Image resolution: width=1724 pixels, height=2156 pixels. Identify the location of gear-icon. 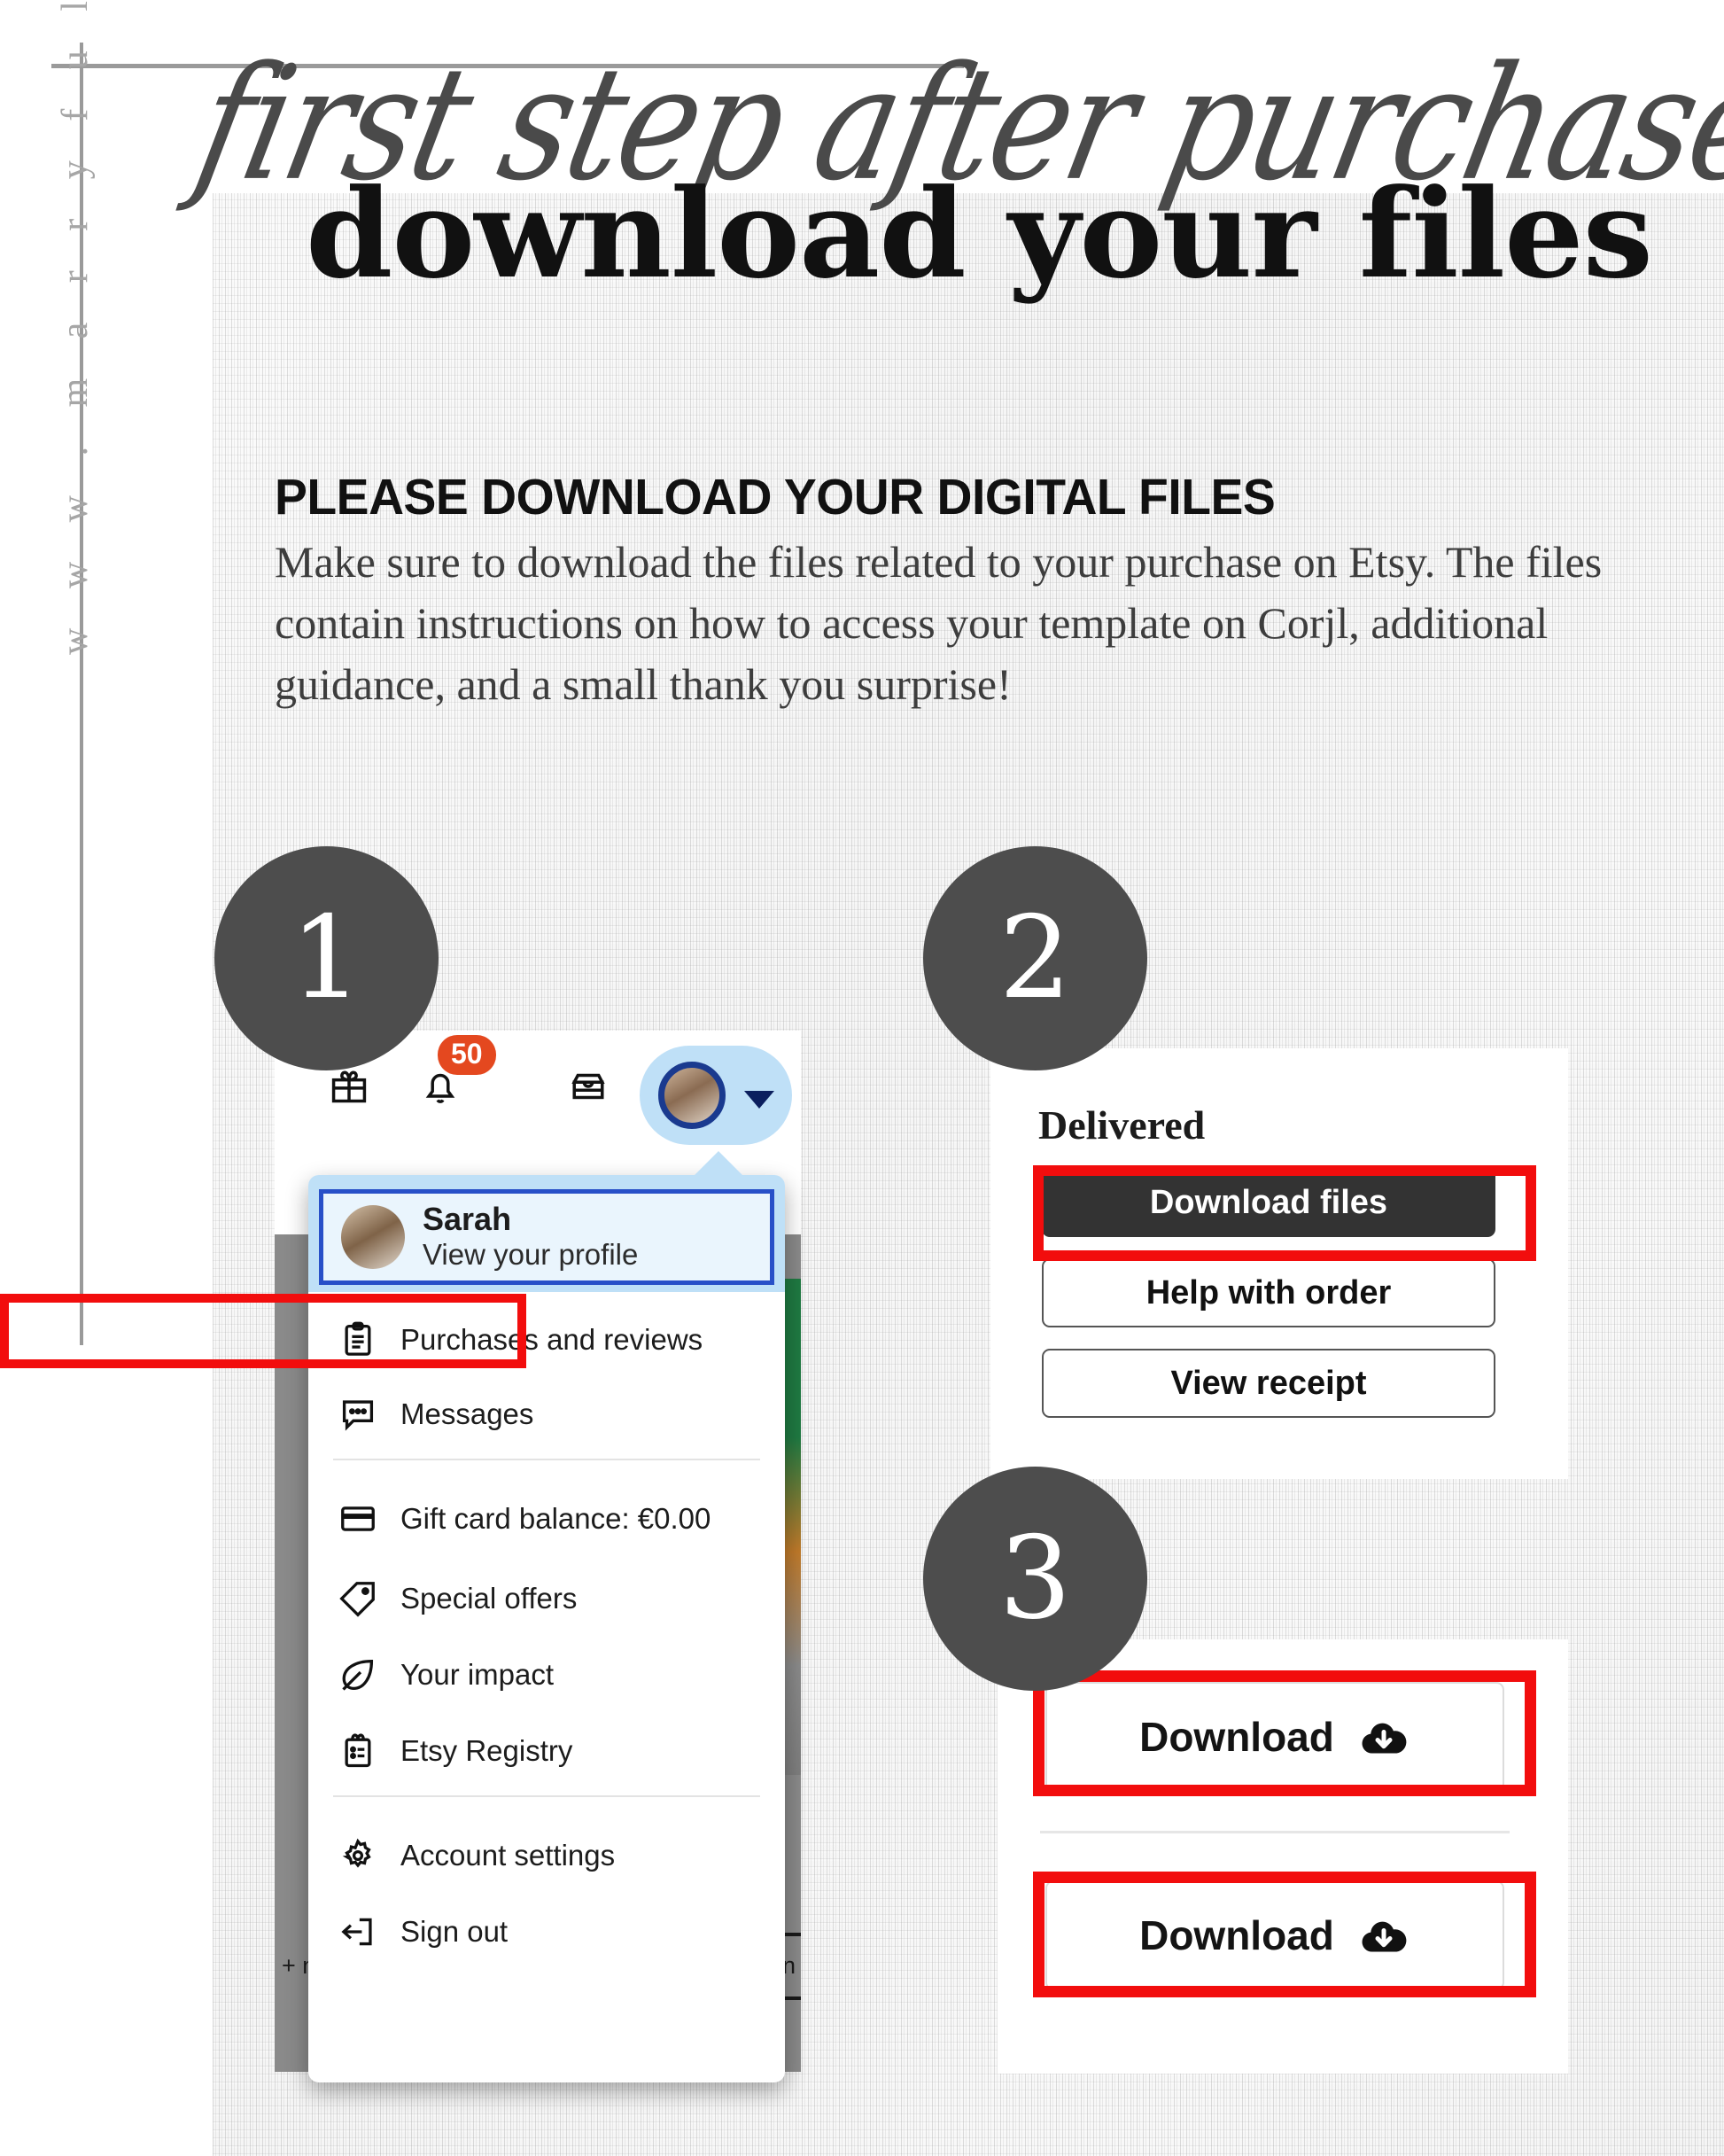
(356, 1853).